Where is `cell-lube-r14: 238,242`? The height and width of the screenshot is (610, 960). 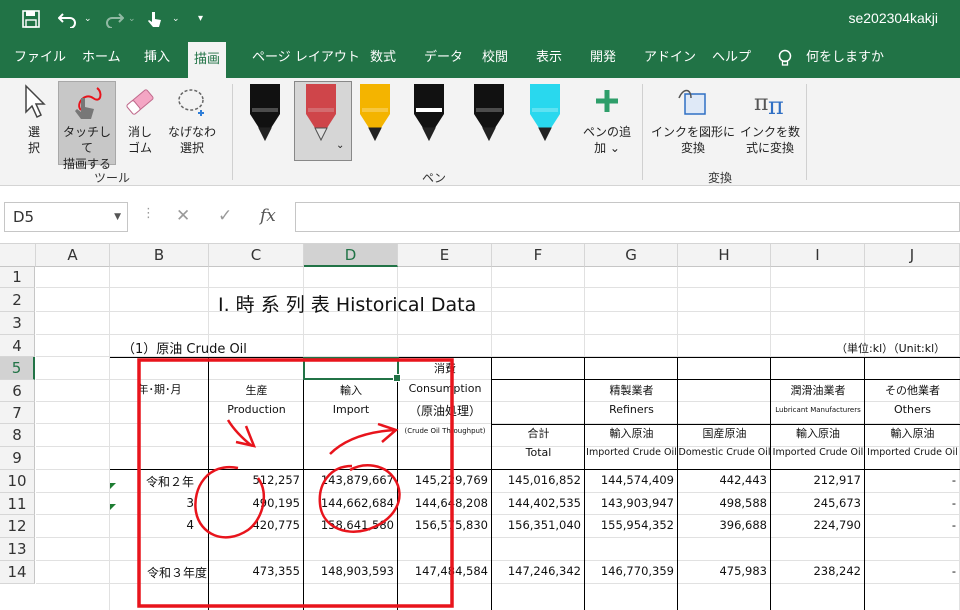
cell-lube-r14: 238,242 is located at coordinates (816, 571).